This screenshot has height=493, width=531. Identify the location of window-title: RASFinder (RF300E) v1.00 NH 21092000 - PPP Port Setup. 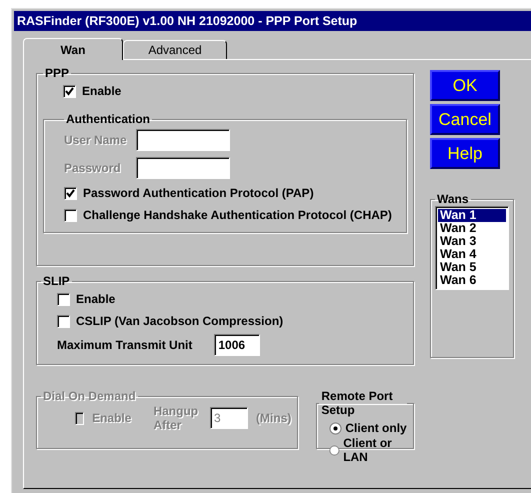
(187, 21).